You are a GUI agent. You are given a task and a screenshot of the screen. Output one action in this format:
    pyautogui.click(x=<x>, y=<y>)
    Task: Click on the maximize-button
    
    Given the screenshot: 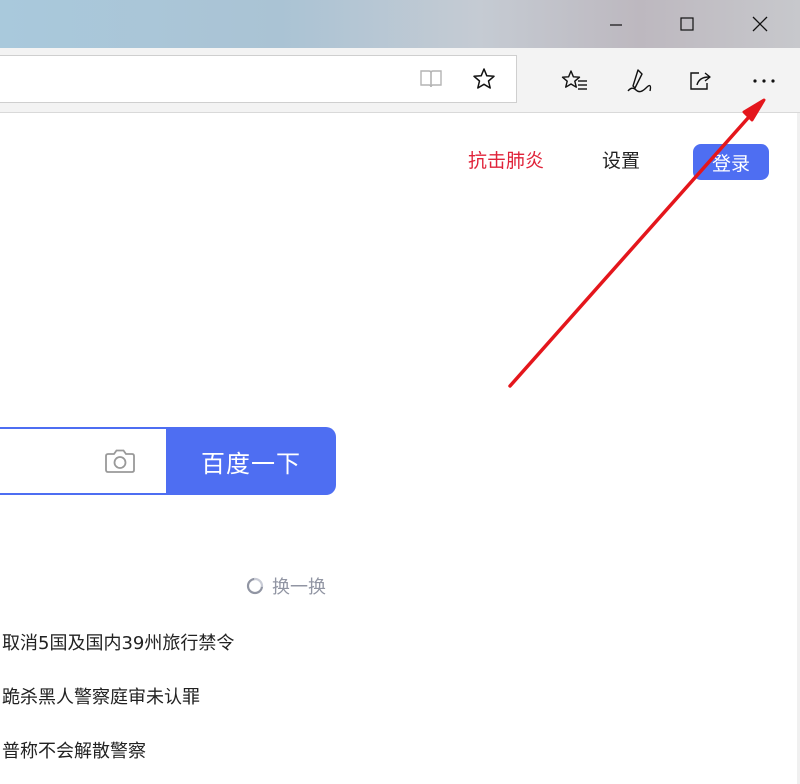 What is the action you would take?
    pyautogui.click(x=687, y=24)
    